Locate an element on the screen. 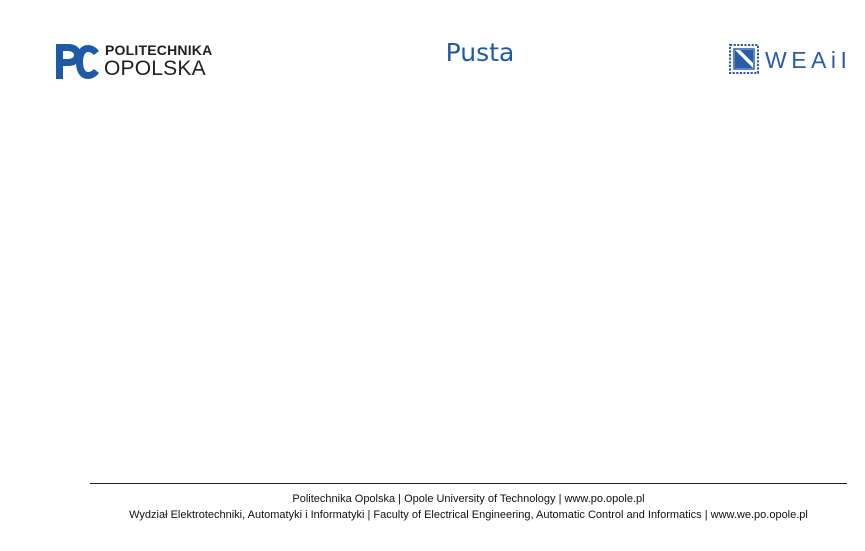 Image resolution: width=865 pixels, height=551 pixels. weaii-logo-icon is located at coordinates (744, 59).